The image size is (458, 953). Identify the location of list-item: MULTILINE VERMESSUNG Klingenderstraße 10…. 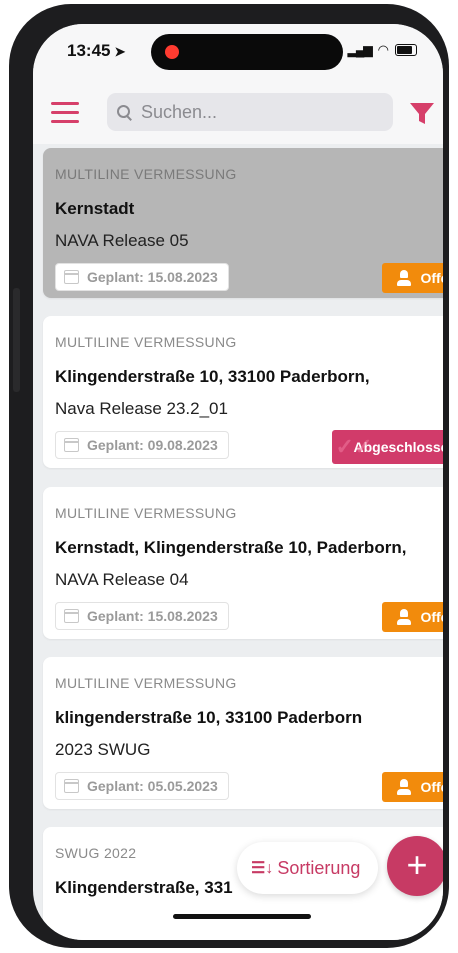
(243, 392).